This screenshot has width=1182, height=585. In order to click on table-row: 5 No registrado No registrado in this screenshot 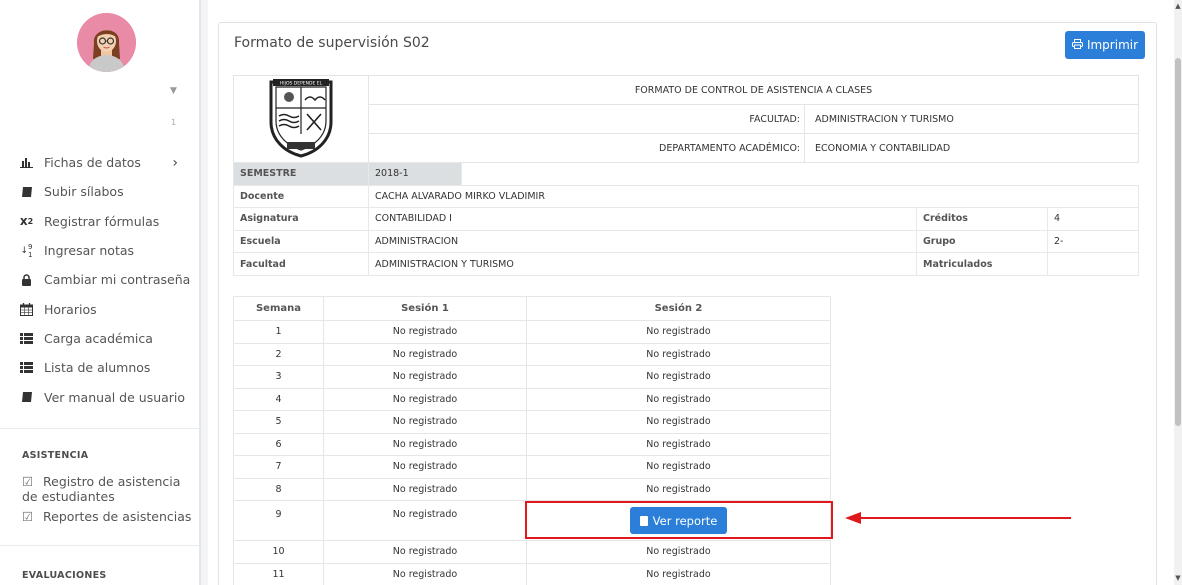, I will do `click(532, 422)`.